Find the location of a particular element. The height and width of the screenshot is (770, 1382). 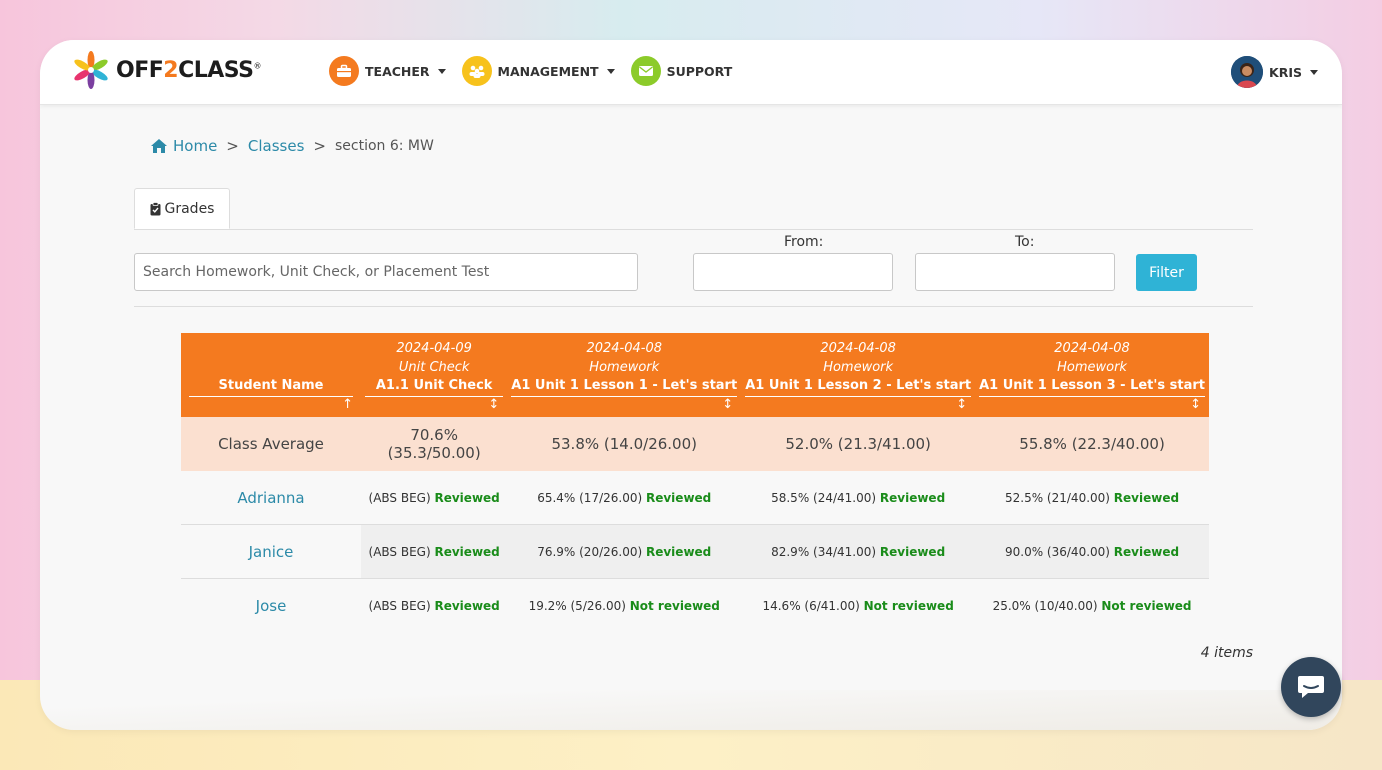

off2class-logo: OFF2CLASS® is located at coordinates (165, 70).